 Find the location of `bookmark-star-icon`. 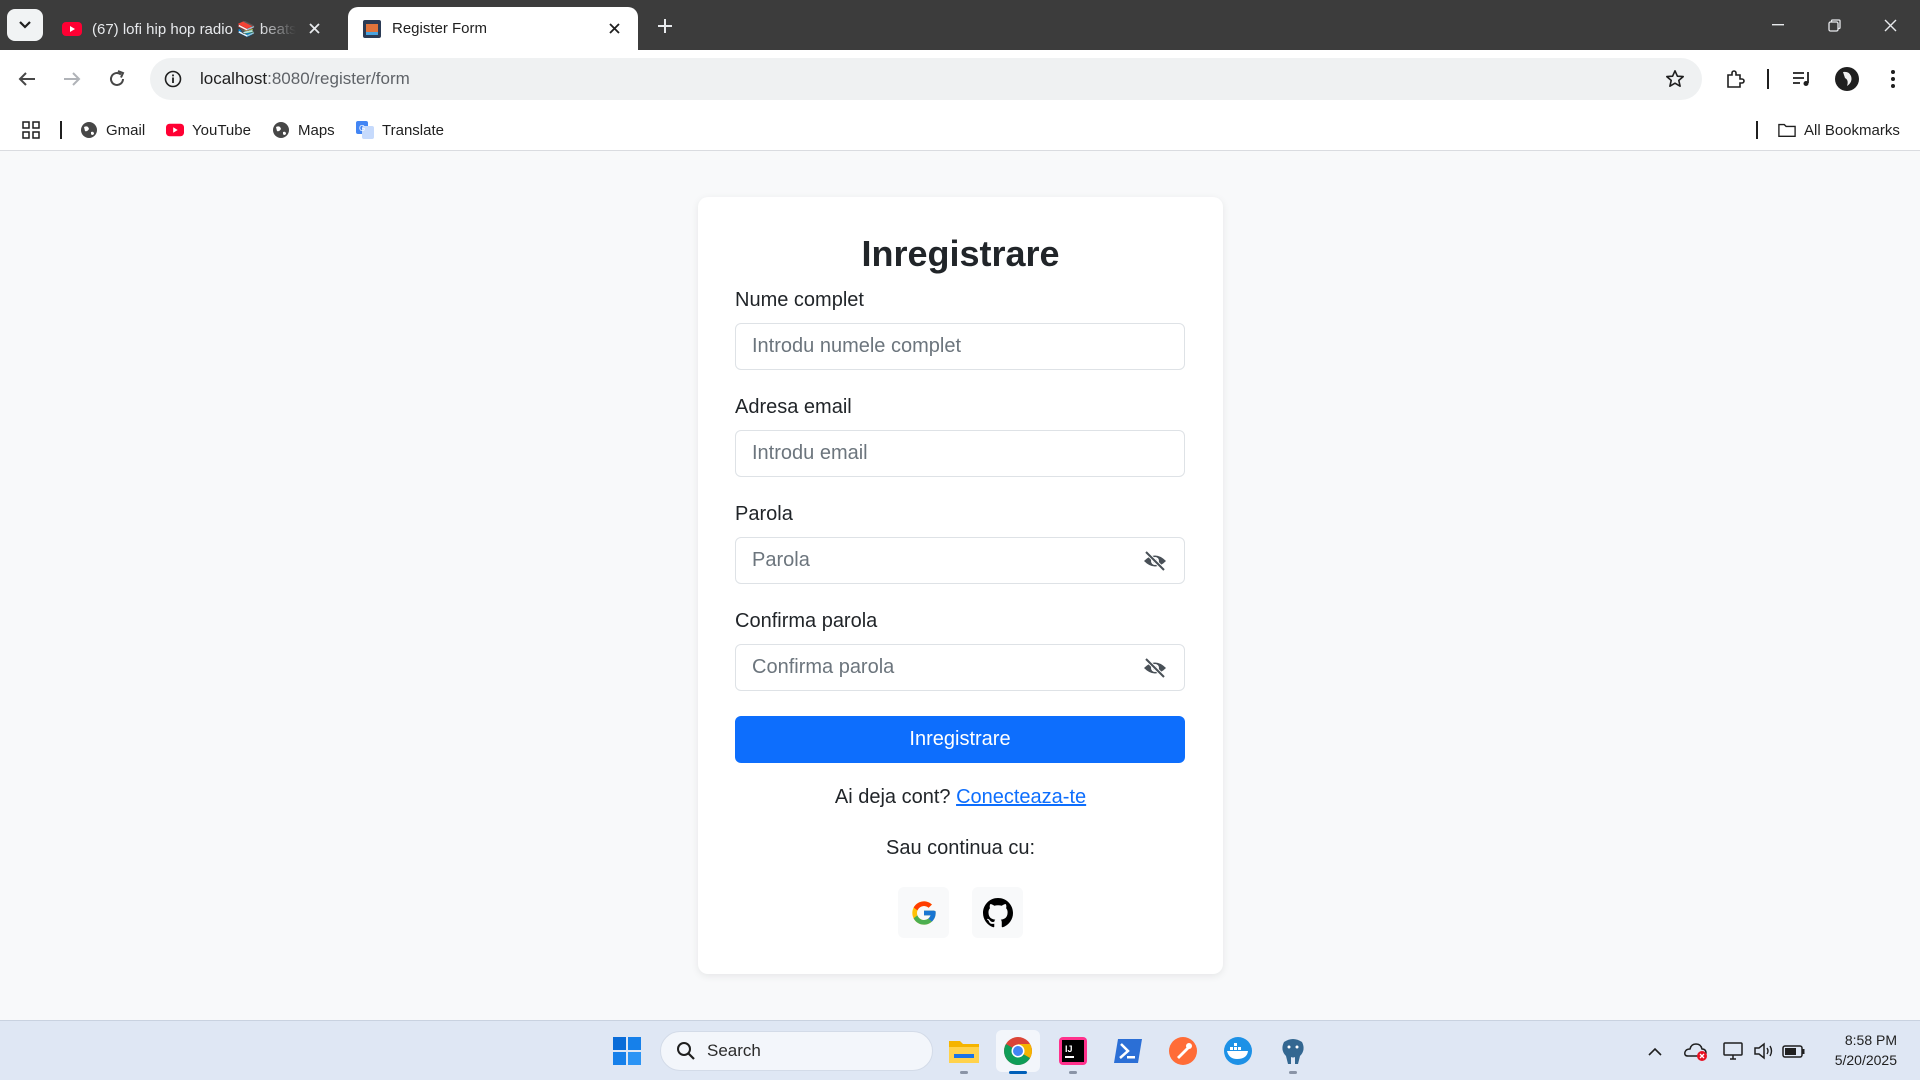

bookmark-star-icon is located at coordinates (1675, 79).